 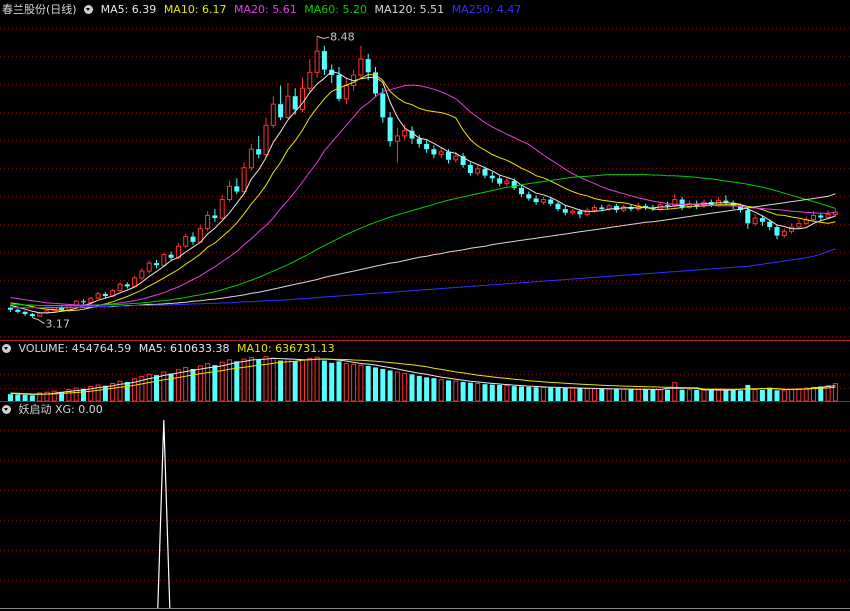 I want to click on volume-bars, so click(x=423, y=379).